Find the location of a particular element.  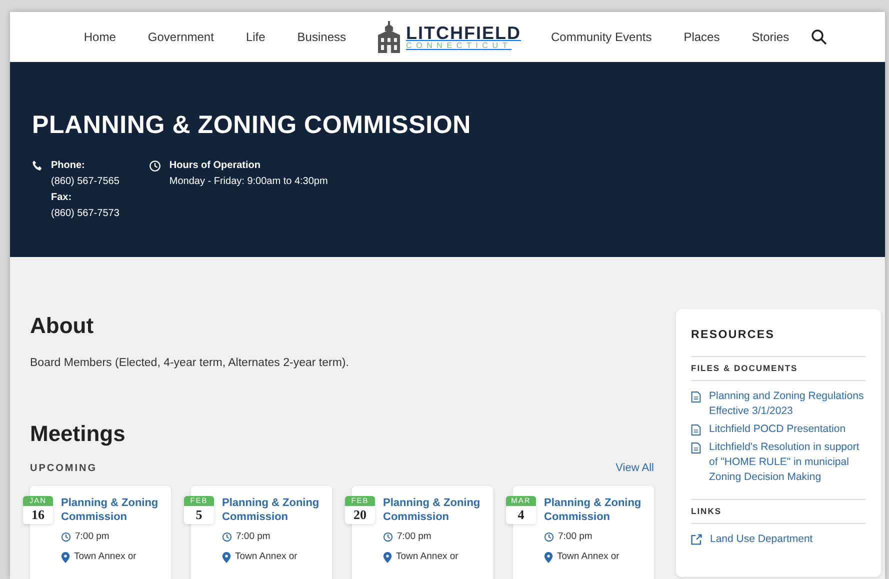

nav-link: Community Events is located at coordinates (601, 37).